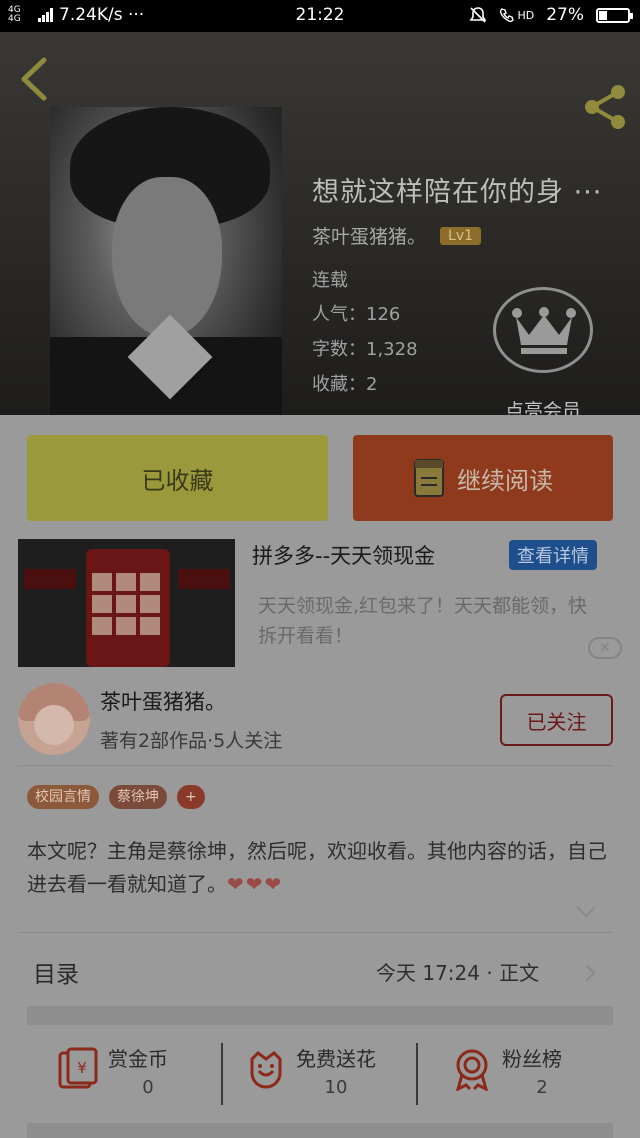  Describe the element at coordinates (505, 480) in the screenshot. I see `continue-label: 继续阅读` at that location.